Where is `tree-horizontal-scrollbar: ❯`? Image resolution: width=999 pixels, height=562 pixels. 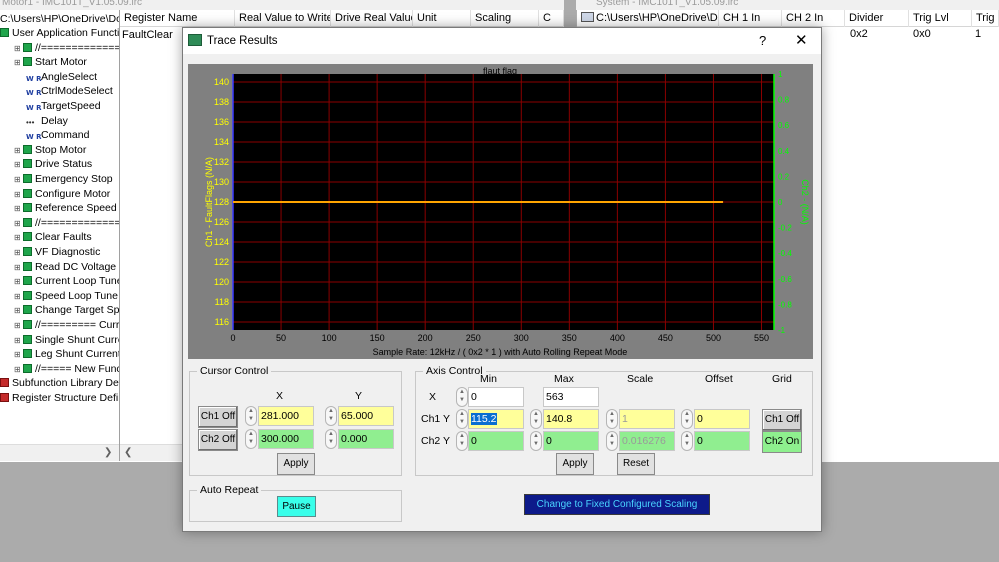
tree-horizontal-scrollbar: ❯ is located at coordinates (59, 452).